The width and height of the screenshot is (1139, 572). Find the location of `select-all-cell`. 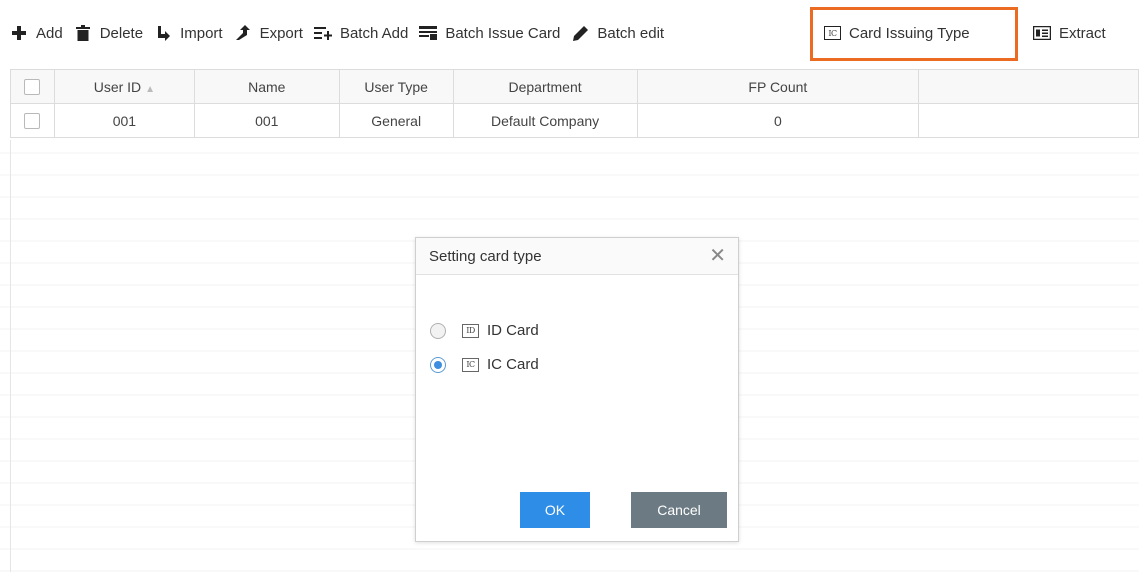

select-all-cell is located at coordinates (32, 86).